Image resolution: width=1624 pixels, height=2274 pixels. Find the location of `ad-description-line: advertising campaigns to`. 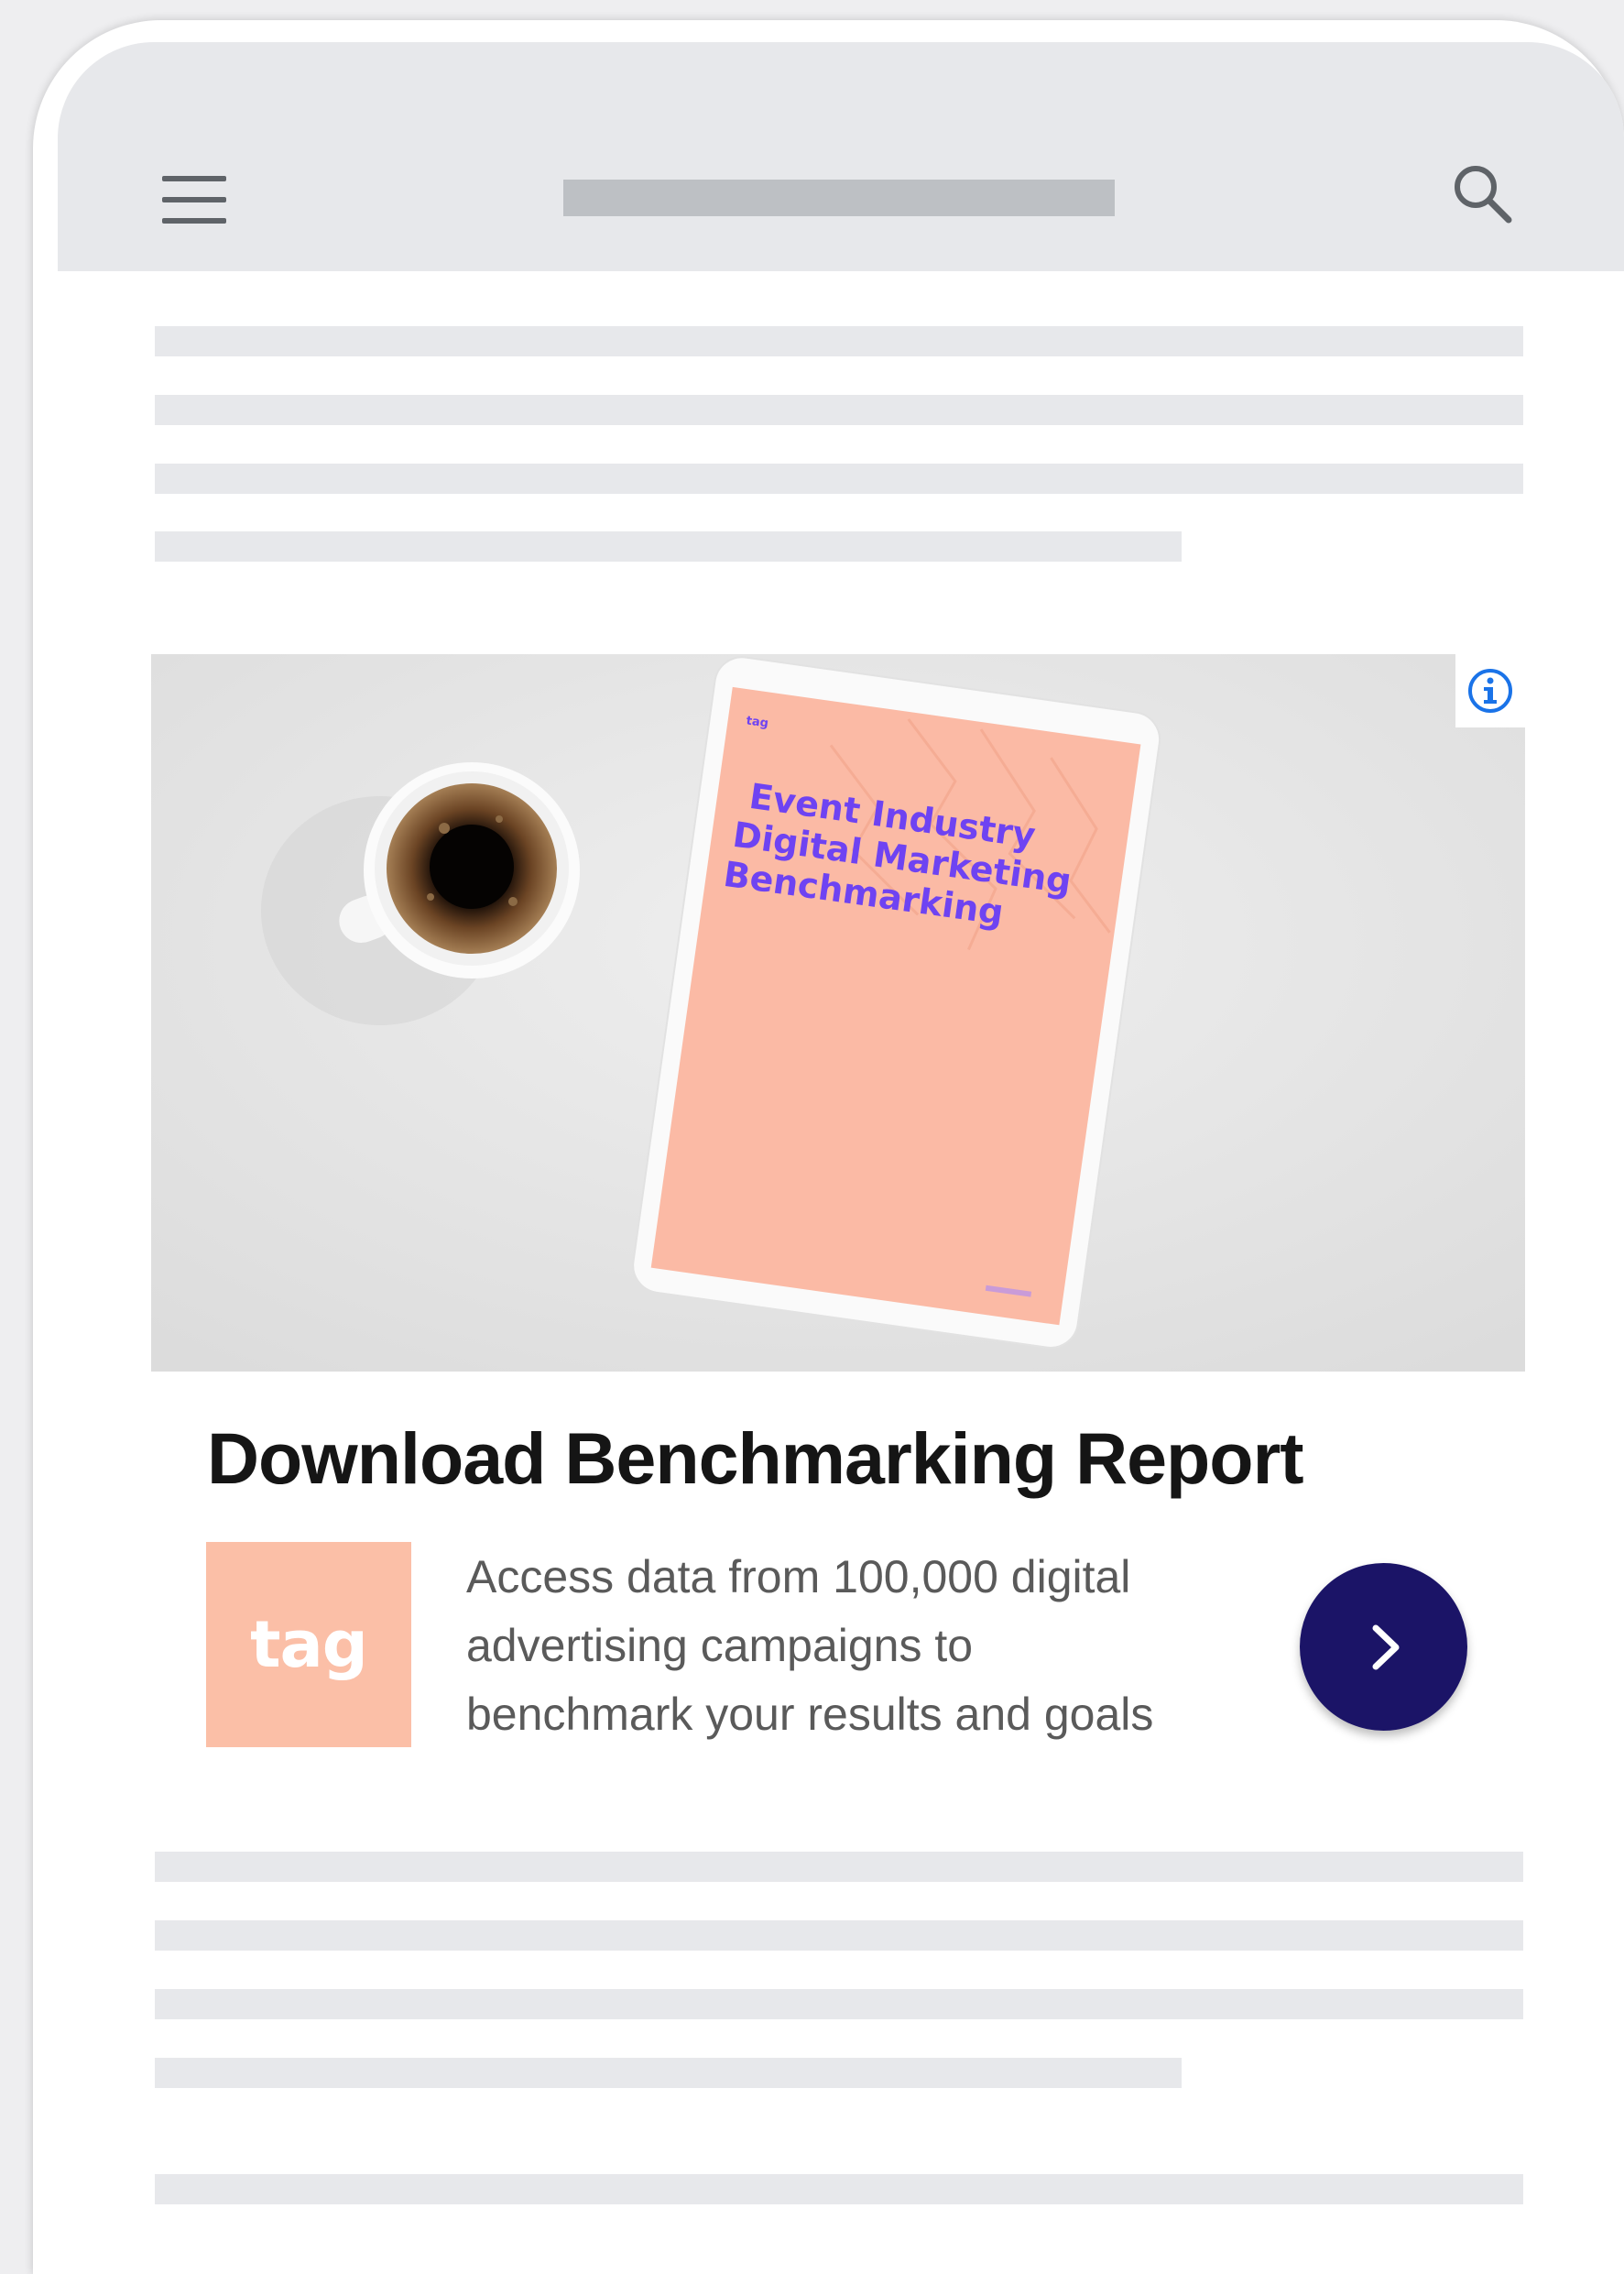

ad-description-line: advertising campaigns to is located at coordinates (720, 1645).